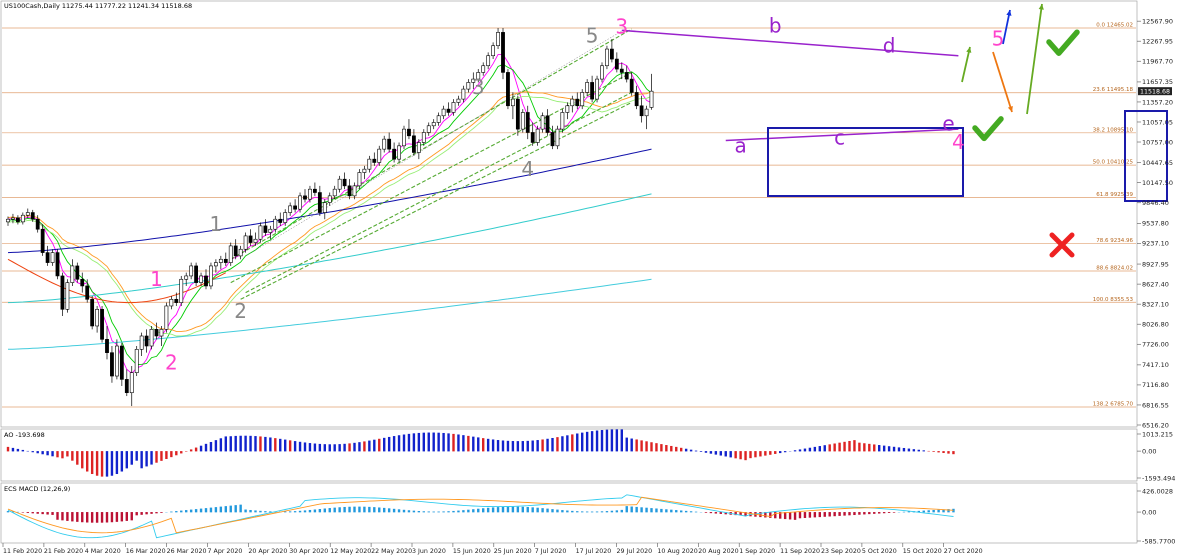 Image resolution: width=1200 pixels, height=559 pixels. I want to click on fib-level-label: 100.0 8355.53, so click(1113, 300).